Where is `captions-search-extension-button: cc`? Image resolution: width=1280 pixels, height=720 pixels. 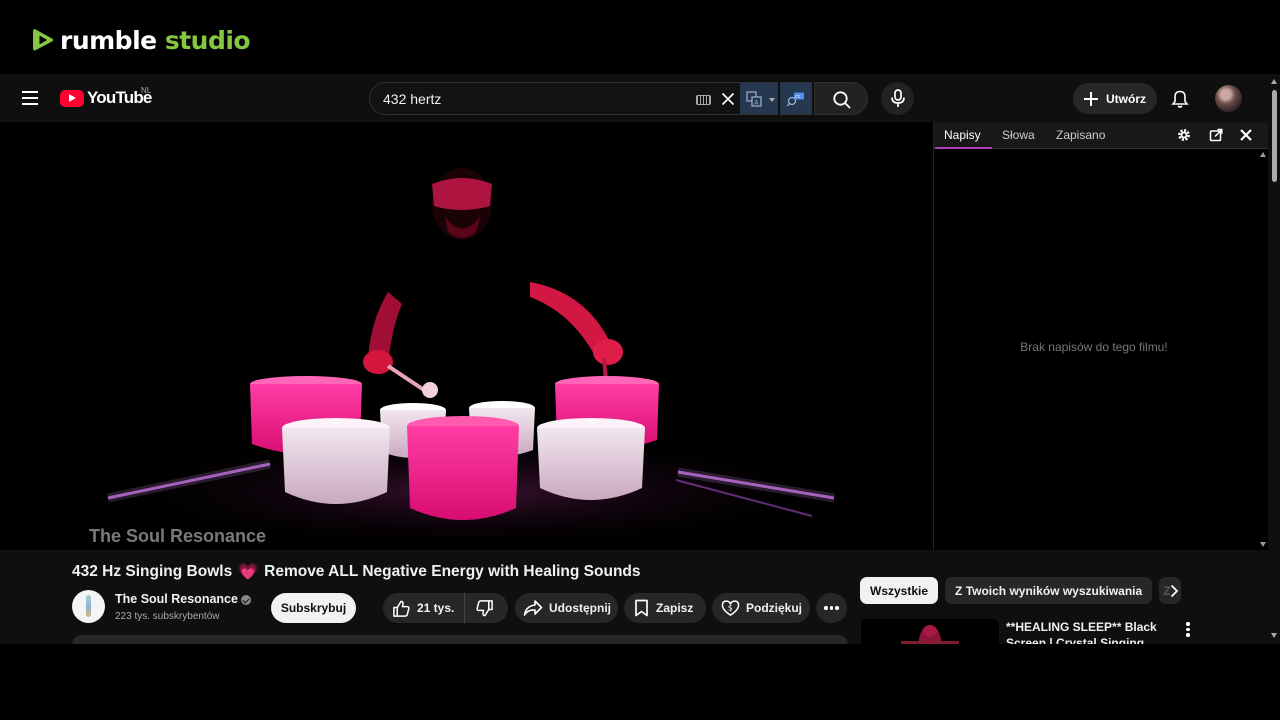 captions-search-extension-button: cc is located at coordinates (796, 98).